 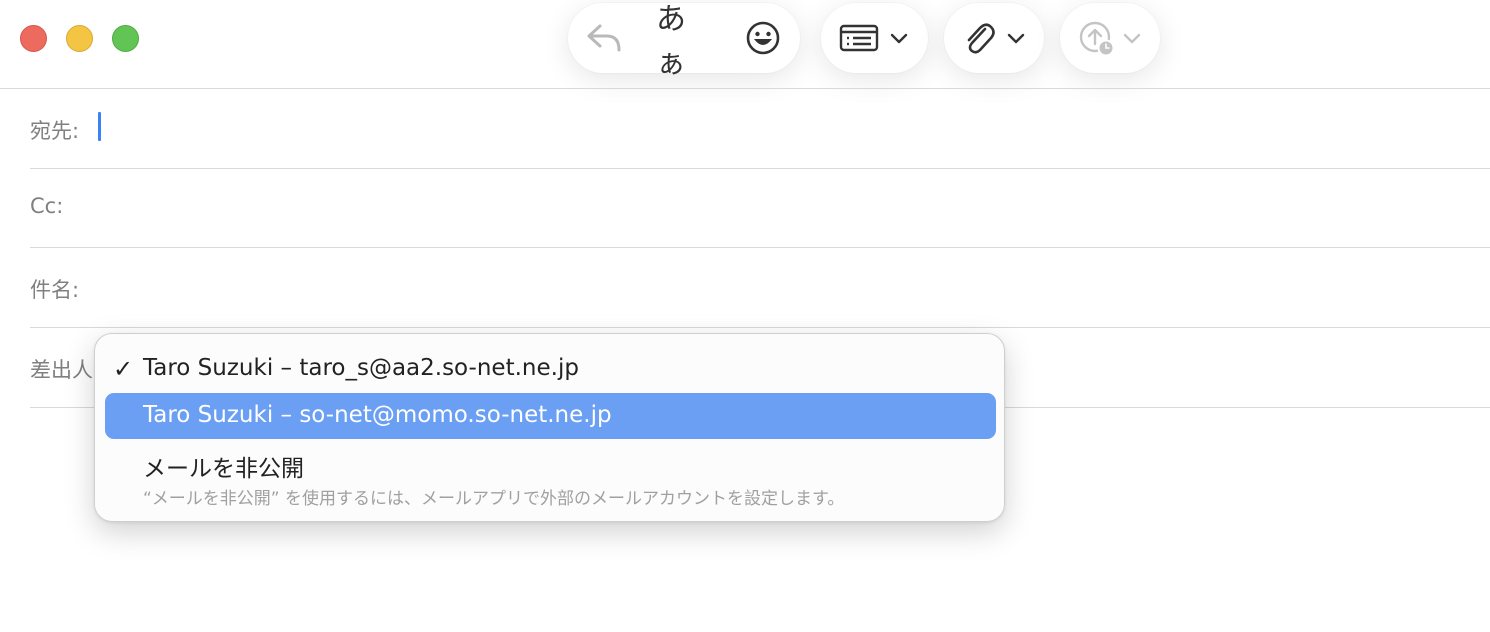 I want to click on from-label: 差出人, so click(x=61, y=370).